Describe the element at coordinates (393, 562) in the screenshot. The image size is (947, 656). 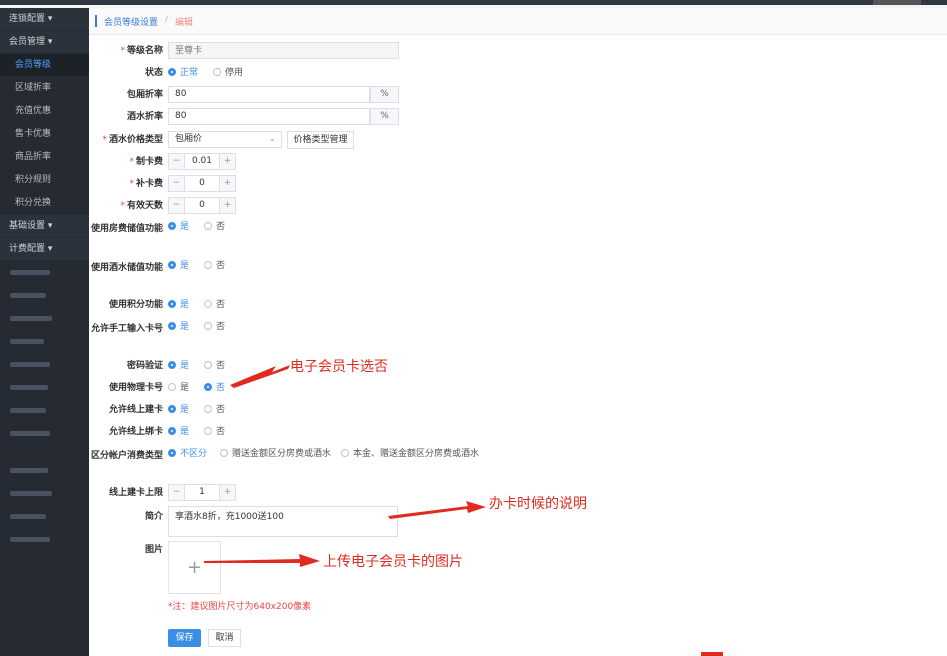
I see `annotation-image: 上传电子会员卡的图片` at that location.